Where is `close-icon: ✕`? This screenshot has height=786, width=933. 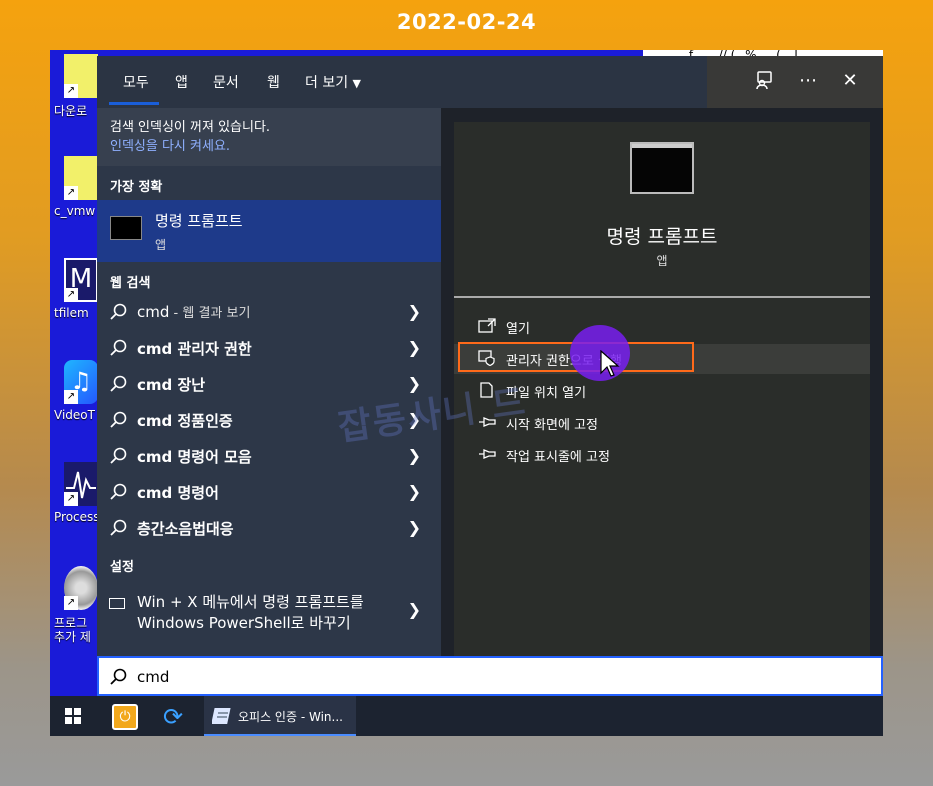 close-icon: ✕ is located at coordinates (850, 81).